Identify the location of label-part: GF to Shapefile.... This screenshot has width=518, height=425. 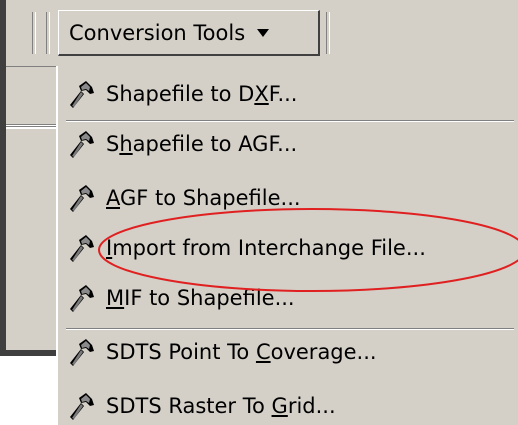
(210, 198).